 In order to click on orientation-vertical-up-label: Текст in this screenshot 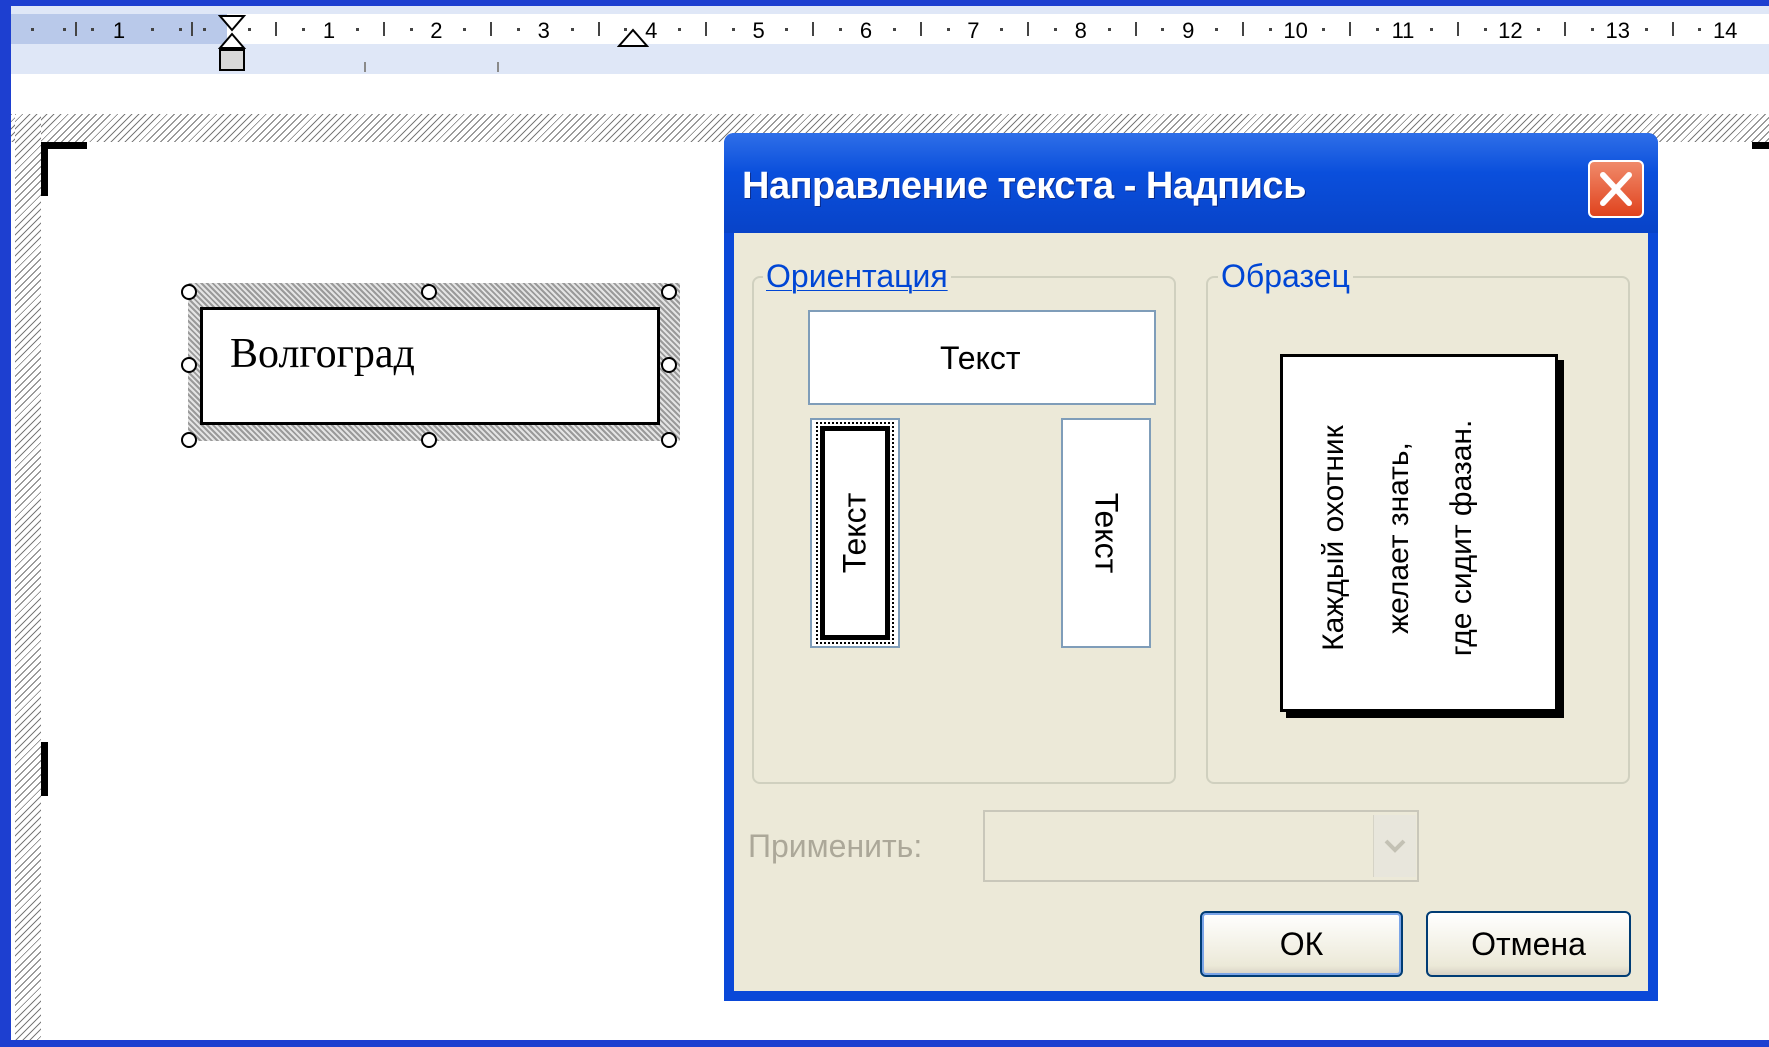, I will do `click(854, 533)`.